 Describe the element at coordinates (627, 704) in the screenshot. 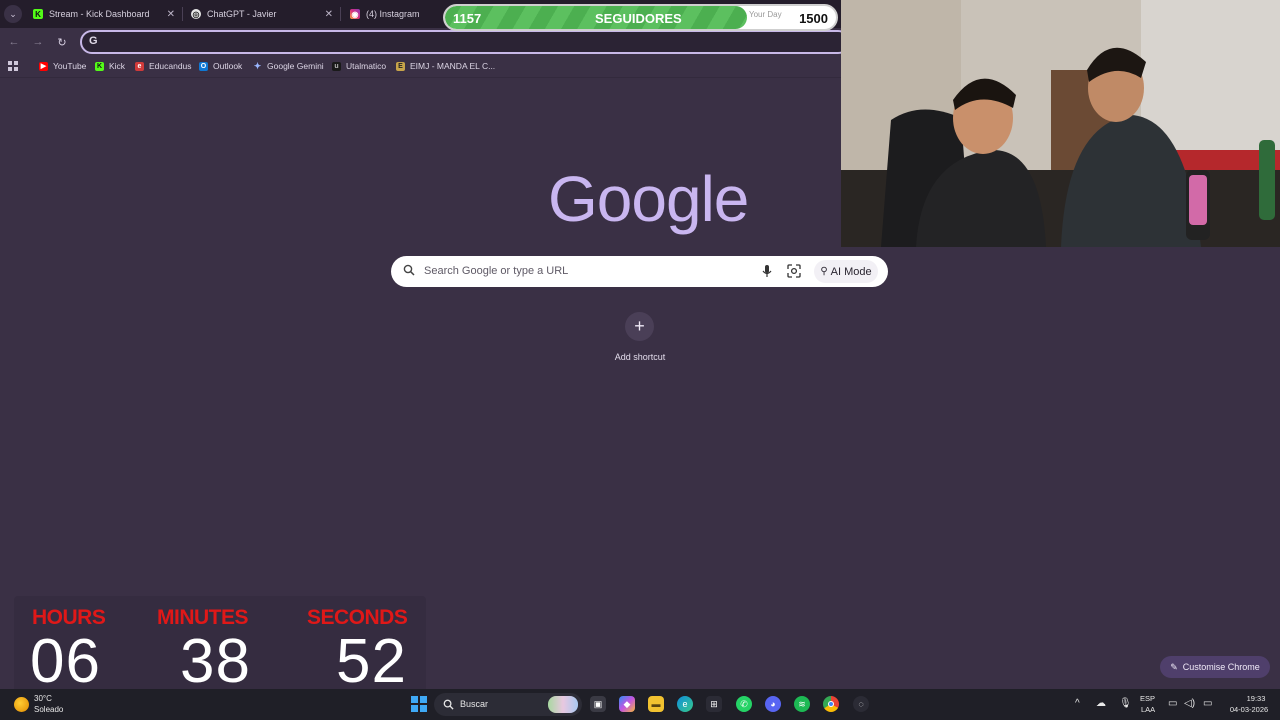

I see `copilot-icon: ◆` at that location.